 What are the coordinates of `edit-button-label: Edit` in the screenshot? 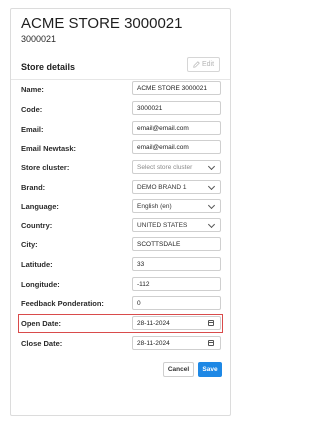 It's located at (208, 64).